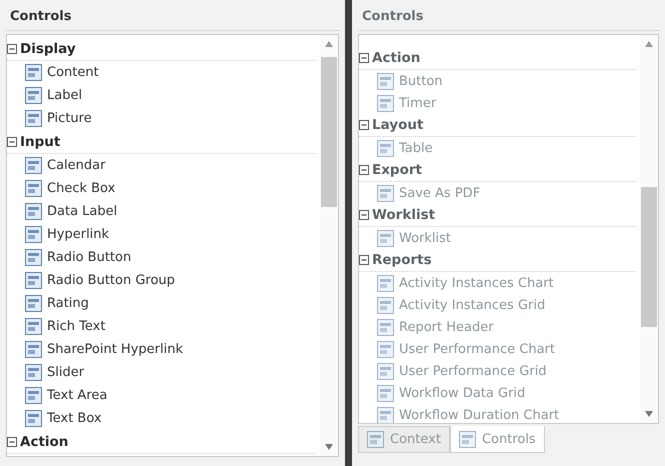  Describe the element at coordinates (76, 326) in the screenshot. I see `control-item: Rich Text` at that location.